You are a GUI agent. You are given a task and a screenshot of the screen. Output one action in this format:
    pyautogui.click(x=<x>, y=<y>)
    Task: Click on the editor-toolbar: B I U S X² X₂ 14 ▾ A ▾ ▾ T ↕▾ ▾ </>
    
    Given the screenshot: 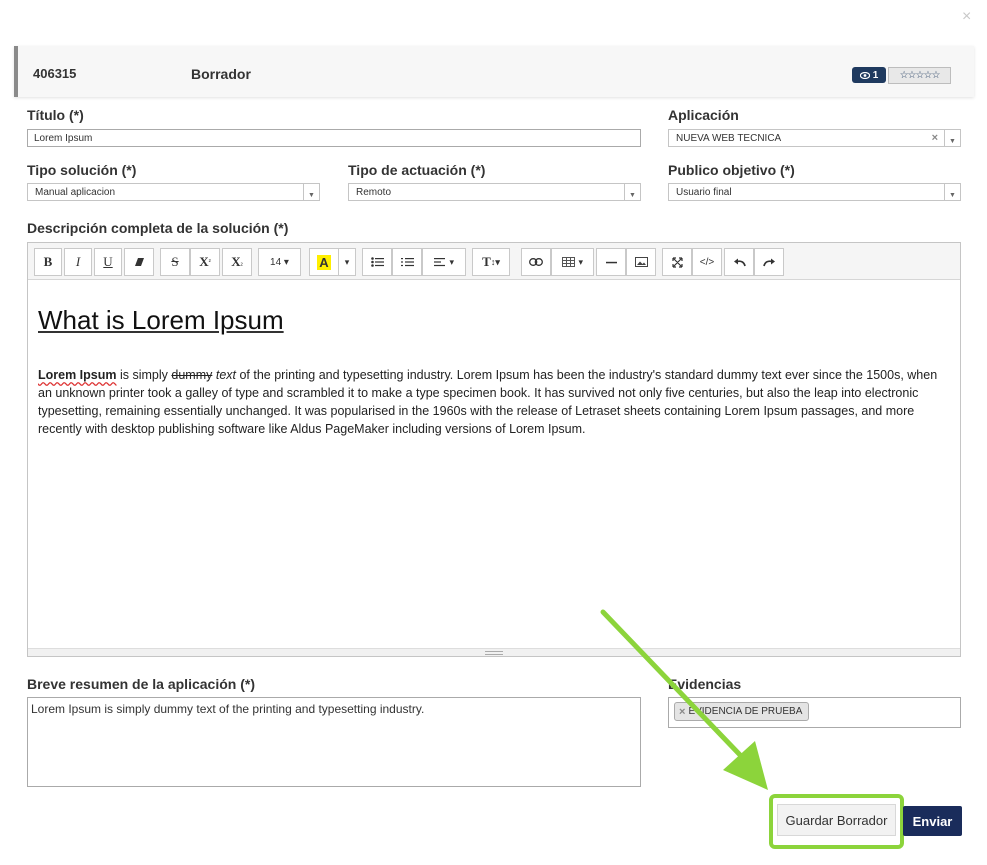 What is the action you would take?
    pyautogui.click(x=494, y=261)
    